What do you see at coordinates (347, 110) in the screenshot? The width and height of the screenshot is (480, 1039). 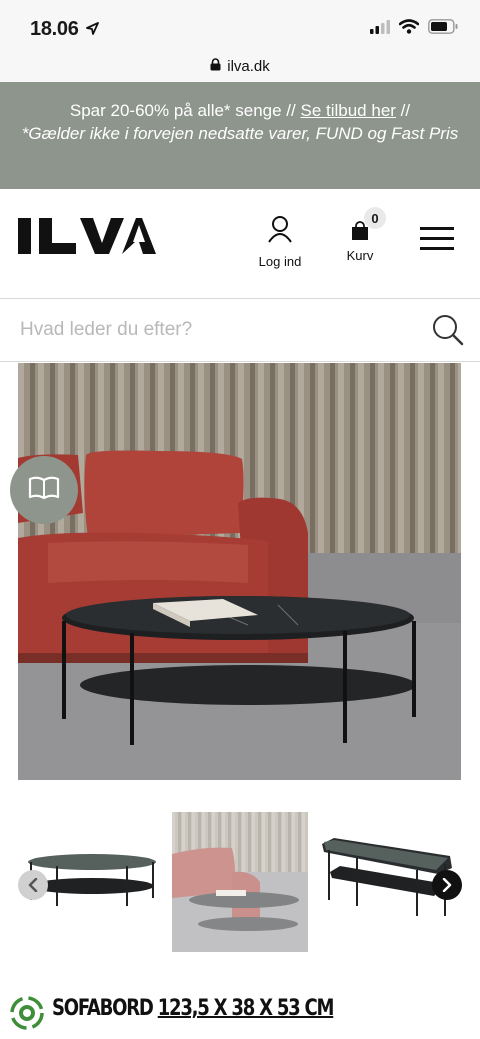 I see `promo-link: Se tilbud her` at bounding box center [347, 110].